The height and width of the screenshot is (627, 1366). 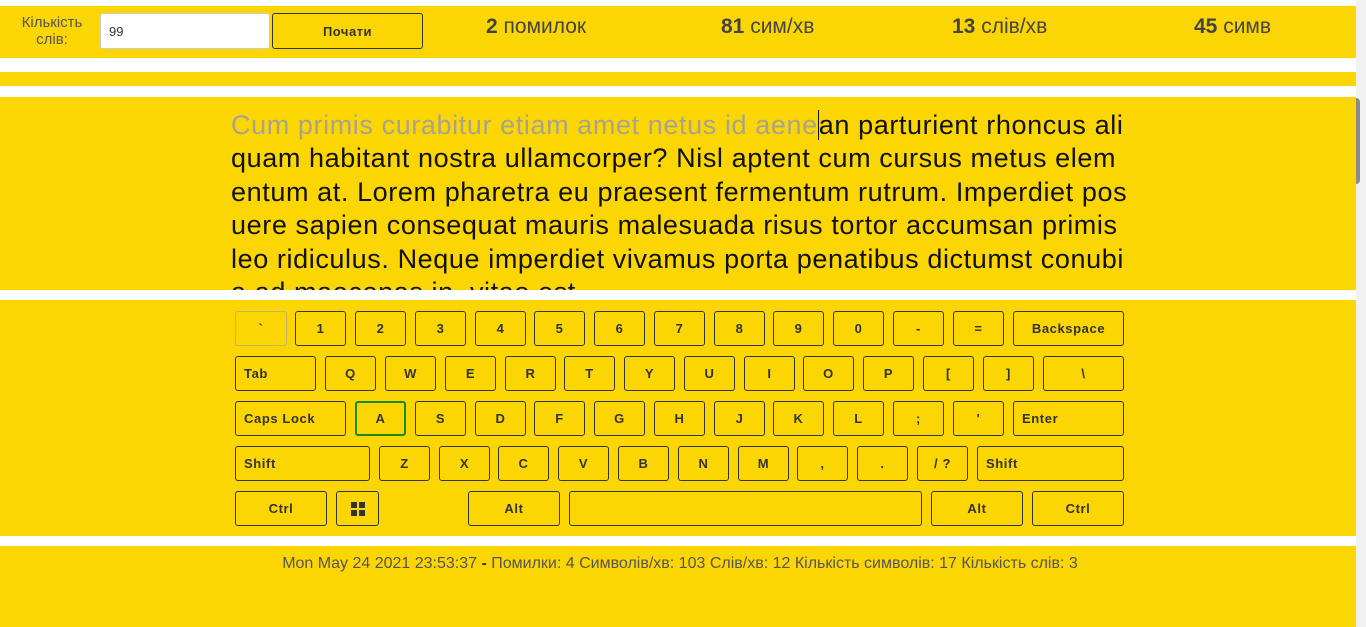 What do you see at coordinates (347, 31) in the screenshot?
I see `start-button: Почати` at bounding box center [347, 31].